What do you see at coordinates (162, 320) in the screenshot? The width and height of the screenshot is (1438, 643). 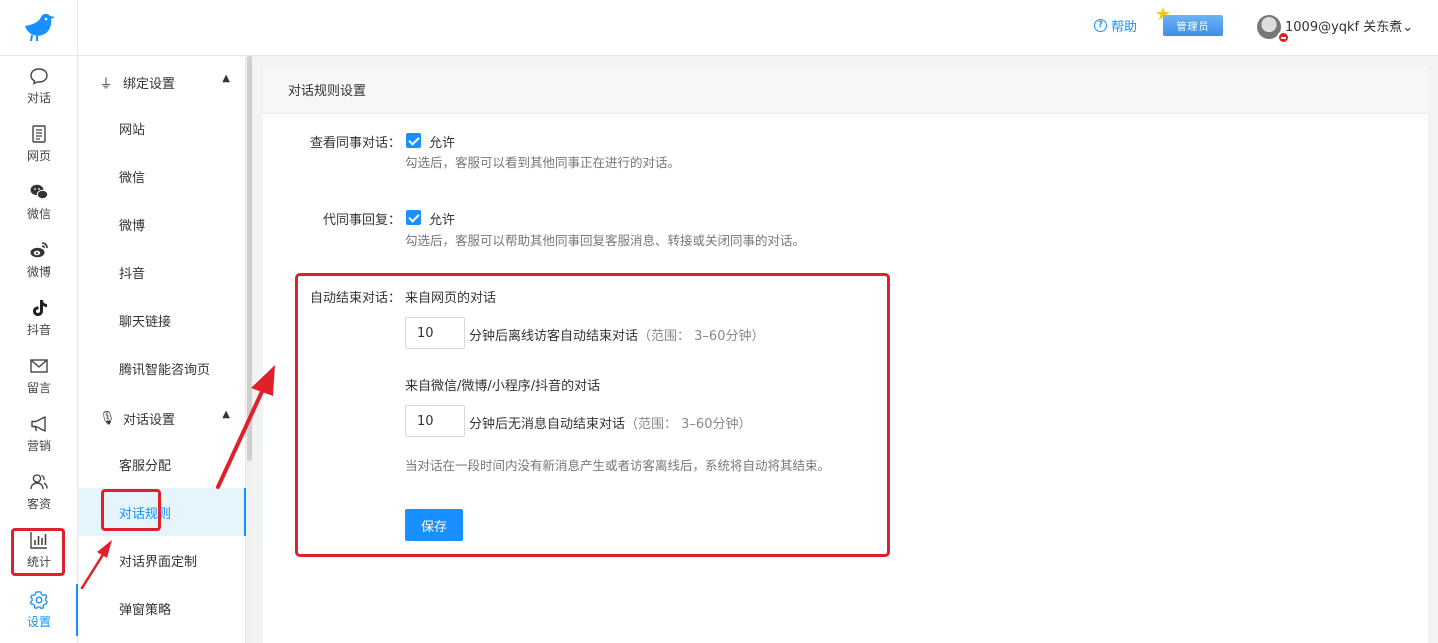 I see `submenu-item-chat-link: 聊天链接` at bounding box center [162, 320].